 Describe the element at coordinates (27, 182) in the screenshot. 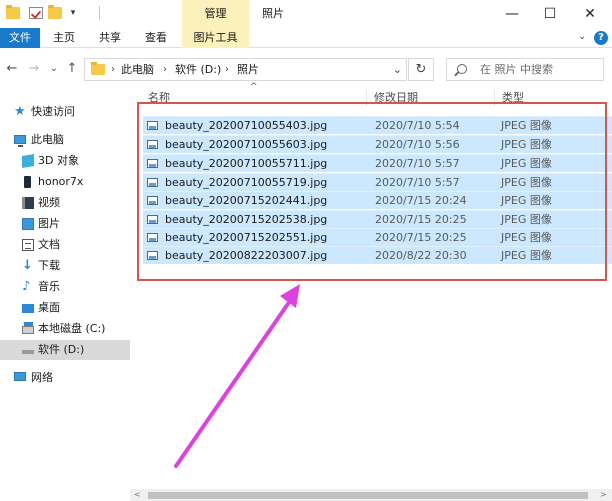

I see `phone-icon` at that location.